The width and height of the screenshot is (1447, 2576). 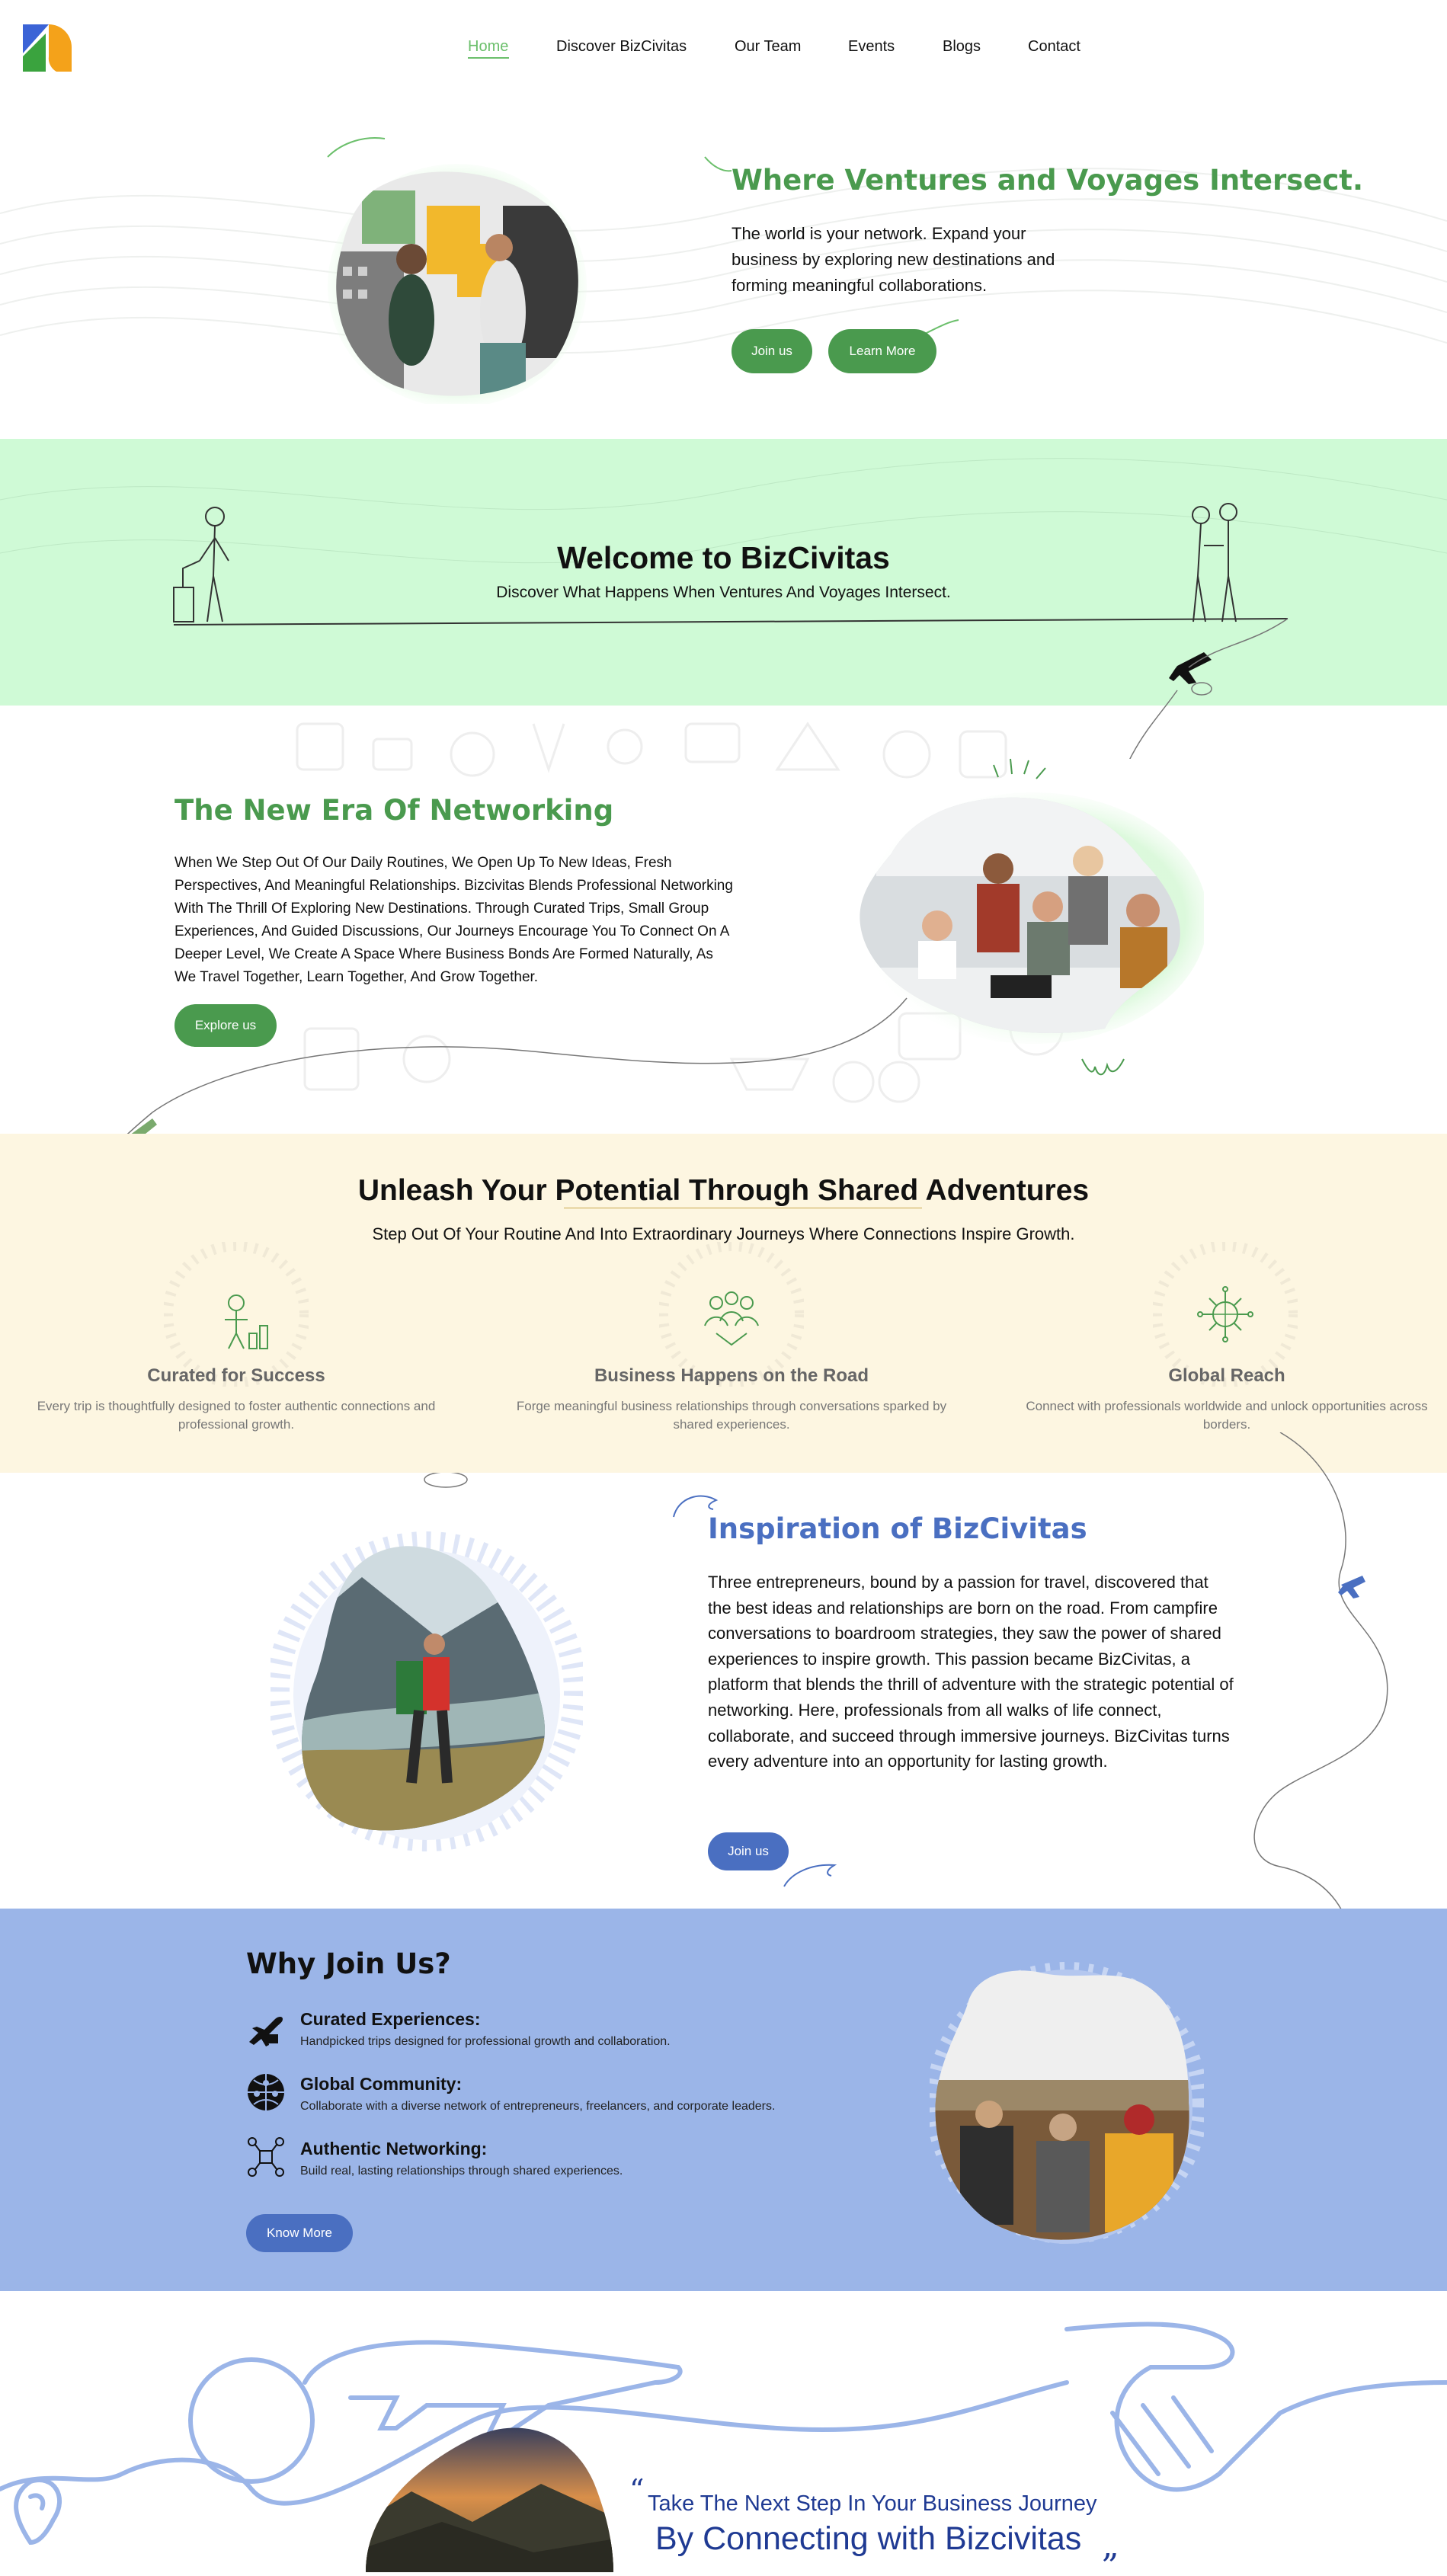 I want to click on why-item-title-curated: Curated Experiences:, so click(x=390, y=2019).